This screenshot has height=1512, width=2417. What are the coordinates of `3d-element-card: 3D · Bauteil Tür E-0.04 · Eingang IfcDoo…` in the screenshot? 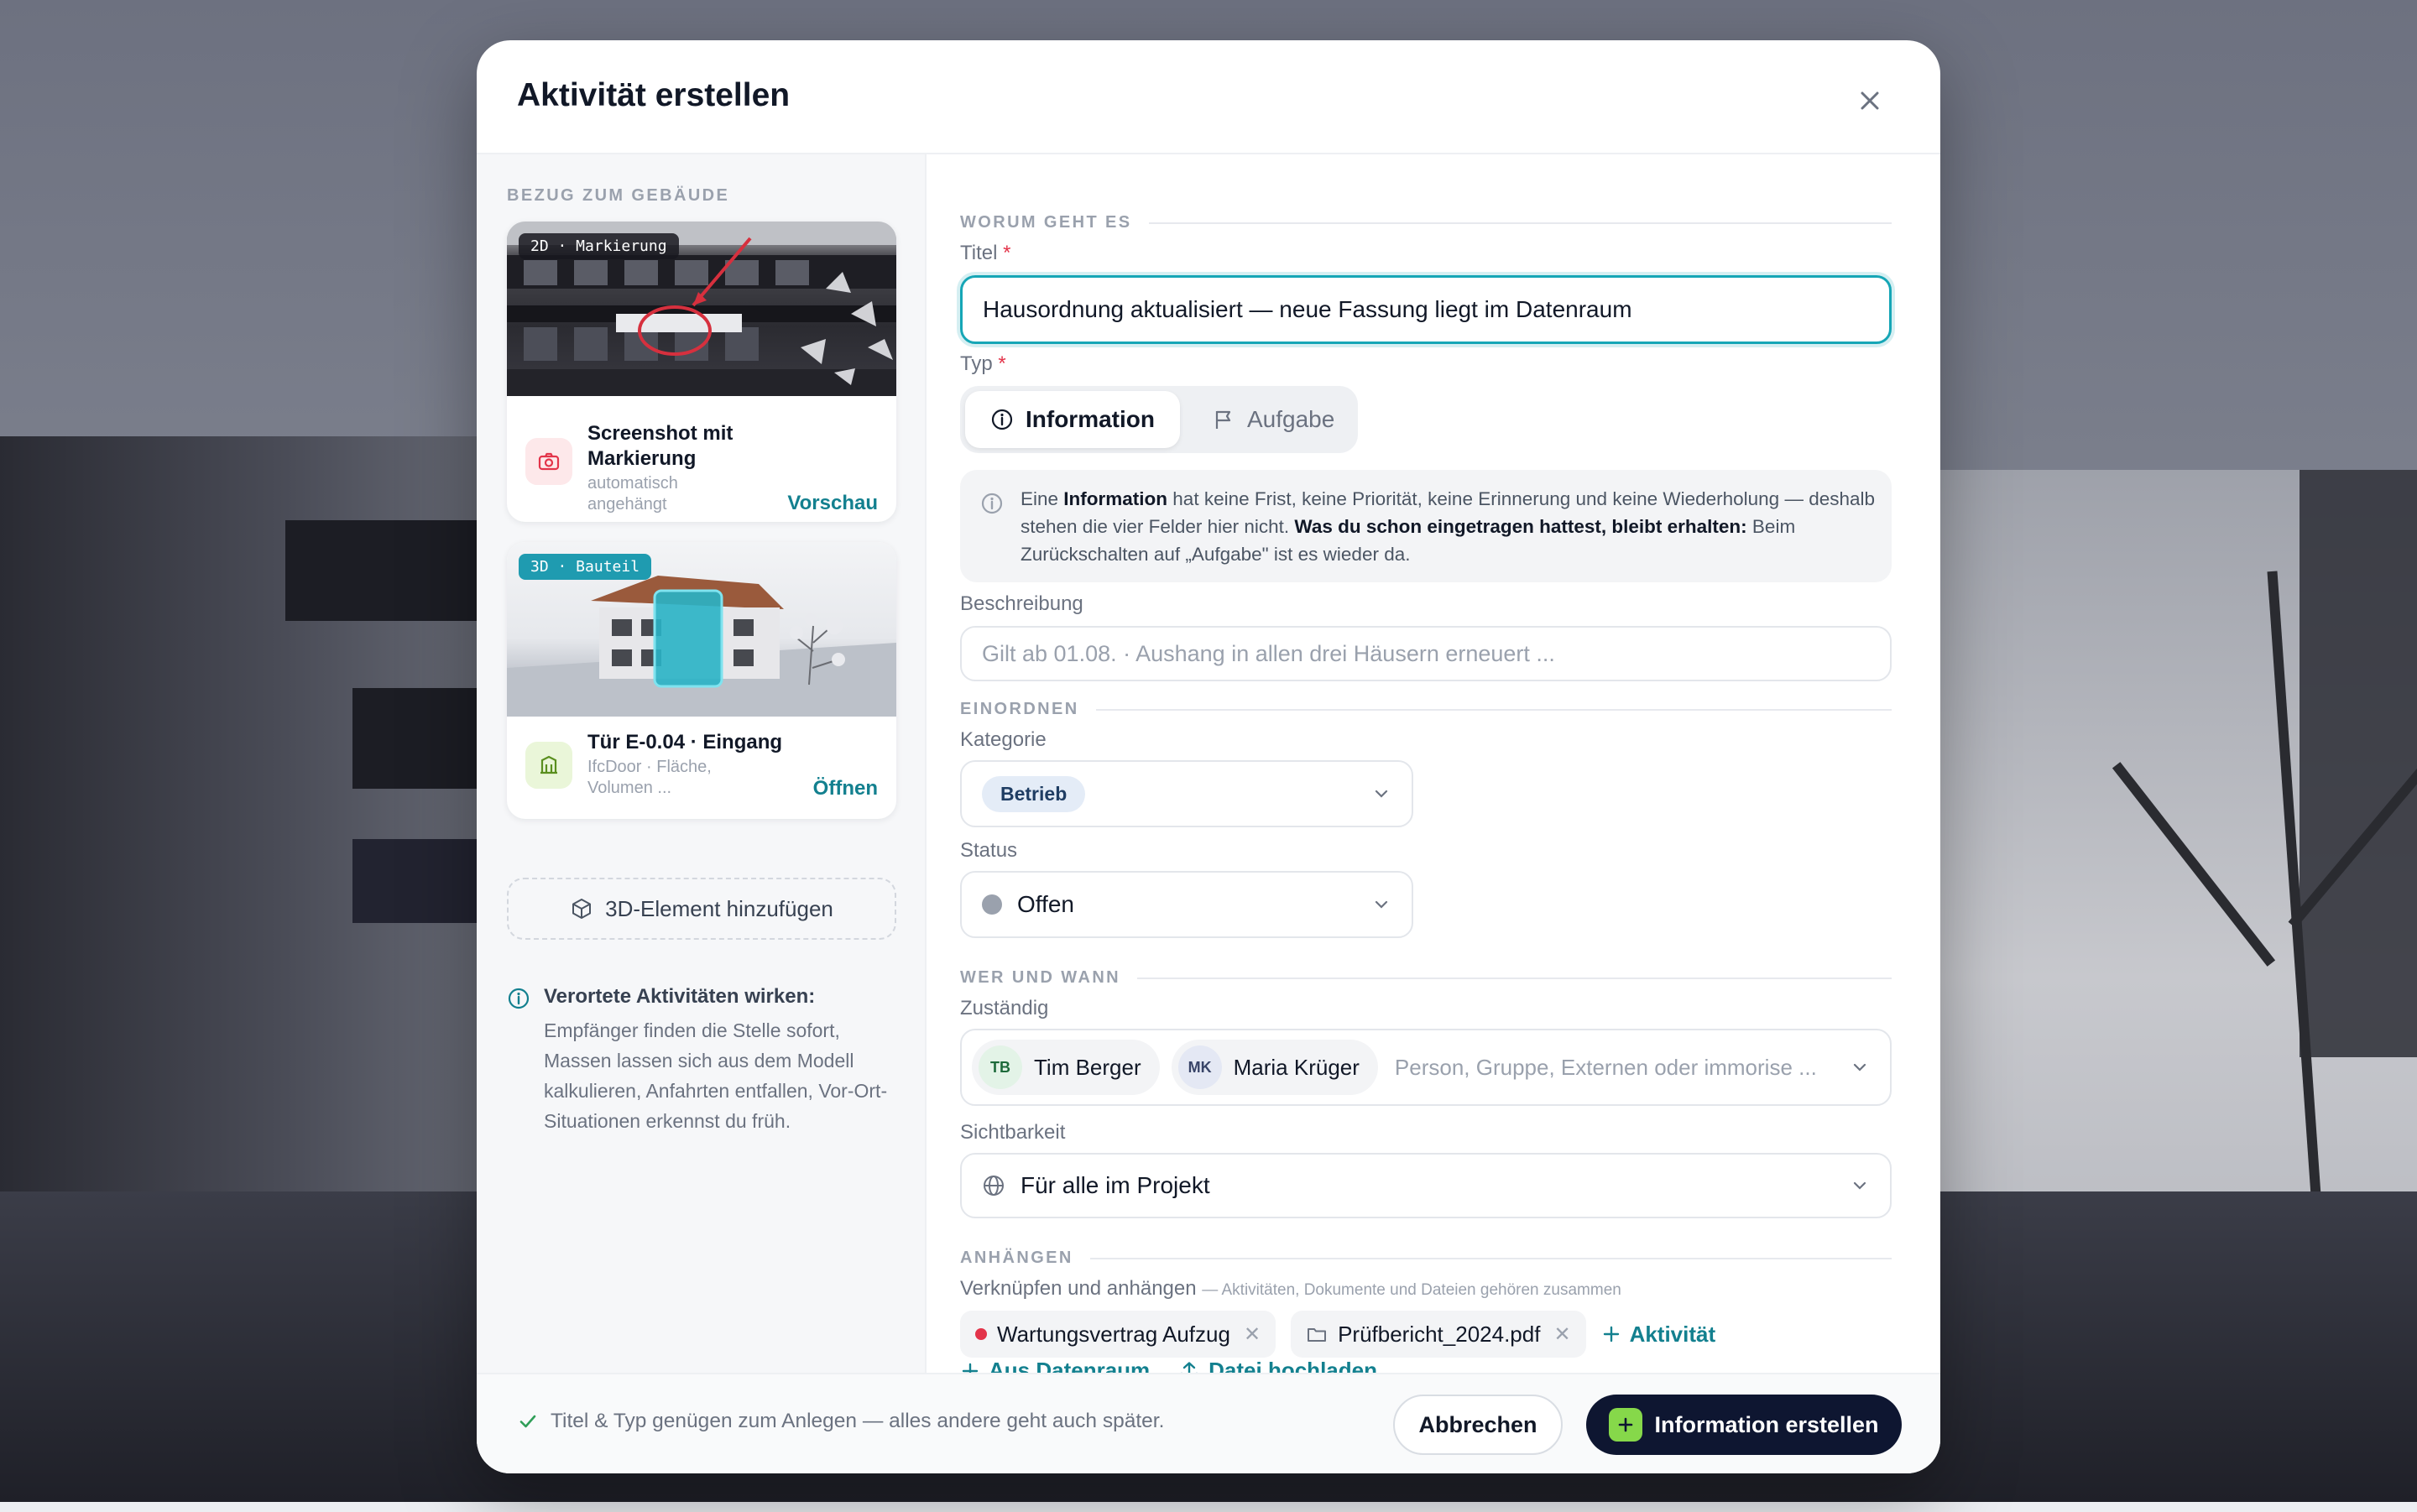 It's located at (701, 681).